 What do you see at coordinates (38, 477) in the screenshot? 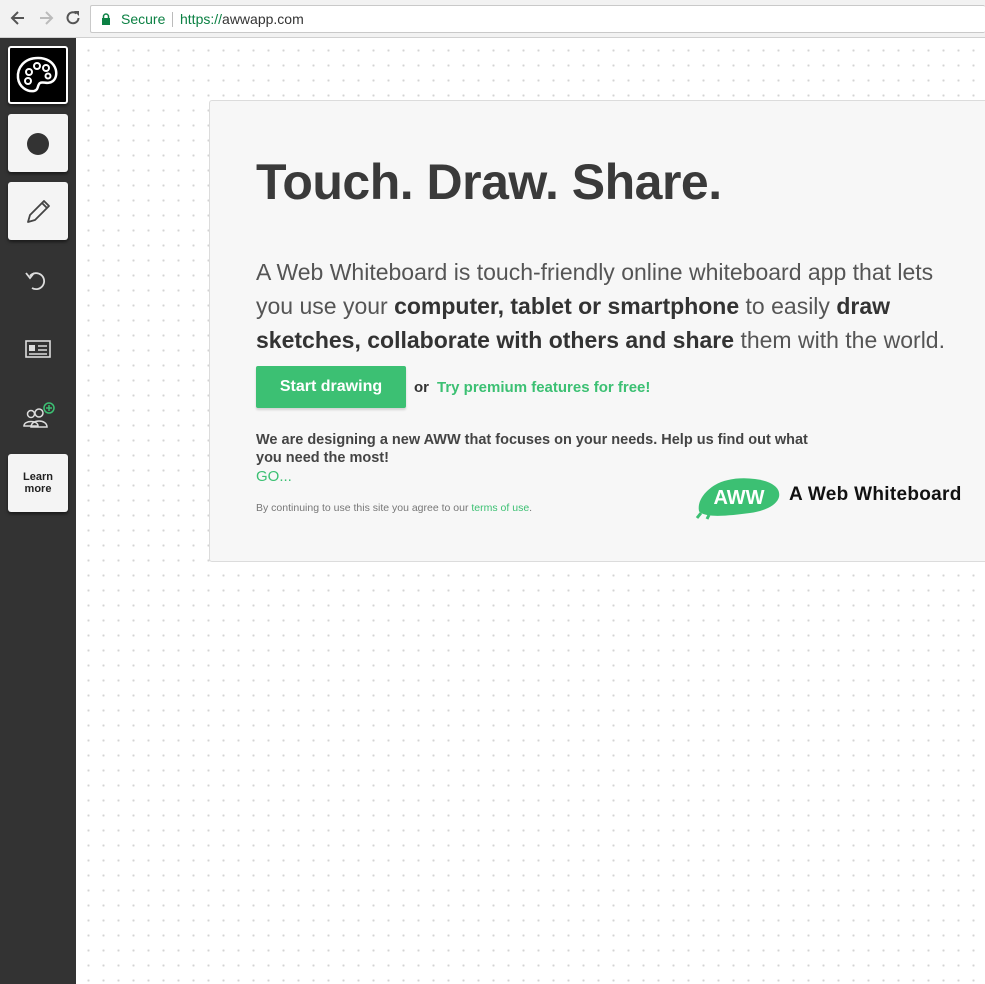
I see `learn-more-line1: Learn` at bounding box center [38, 477].